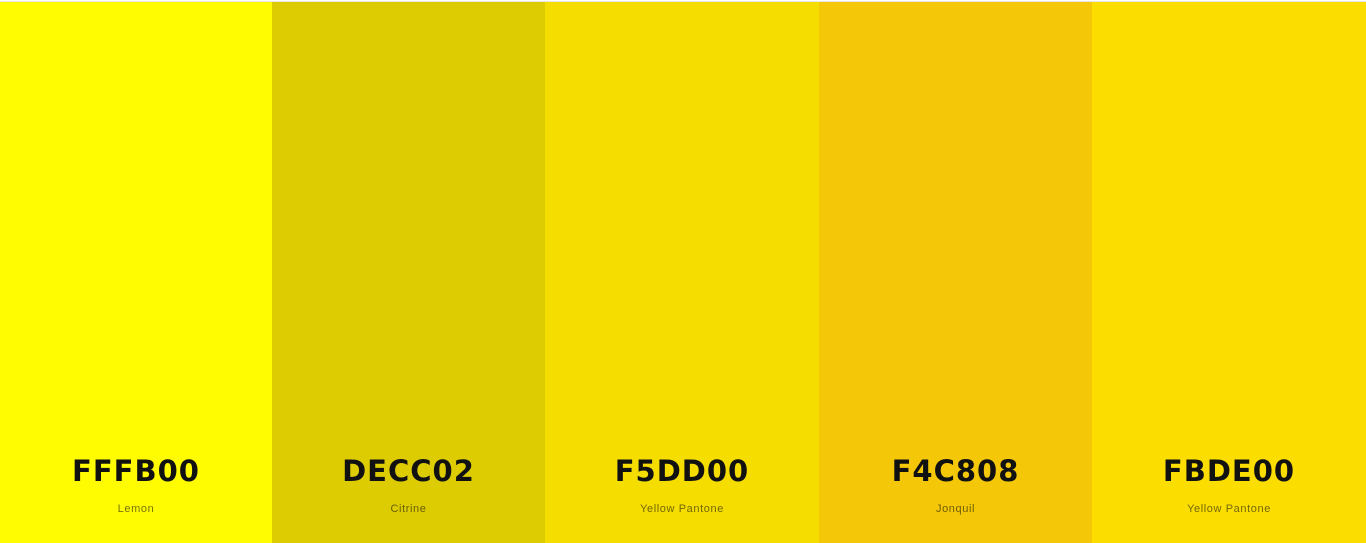  Describe the element at coordinates (1229, 471) in the screenshot. I see `hex-code: FBDE00` at that location.